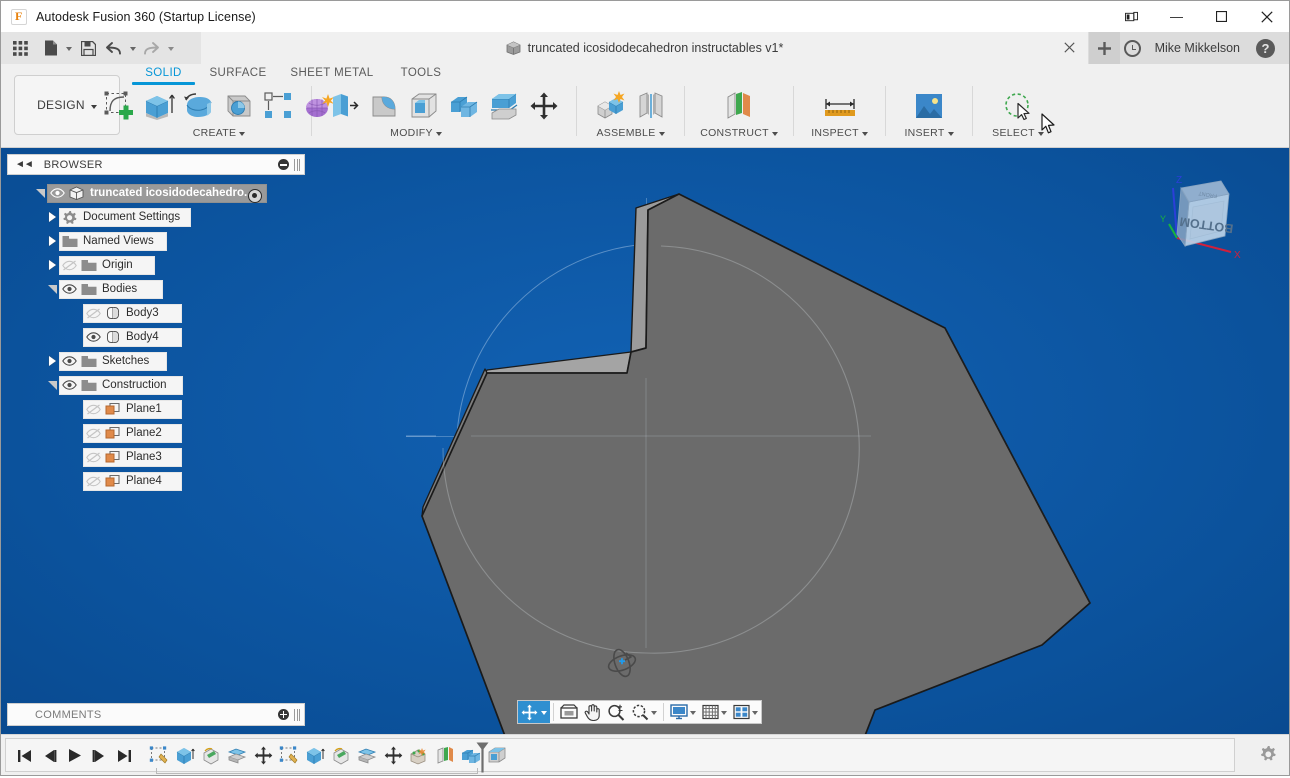  Describe the element at coordinates (49, 755) in the screenshot. I see `step-back-button` at that location.